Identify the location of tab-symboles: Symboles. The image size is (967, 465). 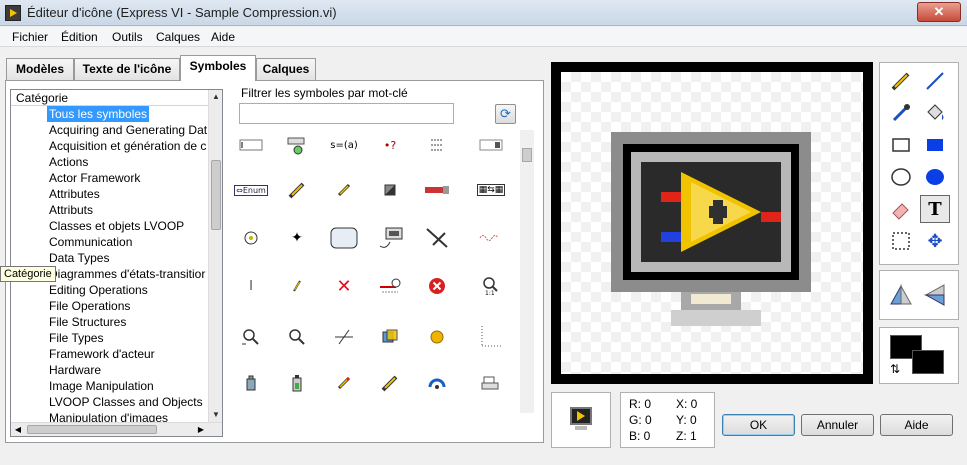
(218, 68).